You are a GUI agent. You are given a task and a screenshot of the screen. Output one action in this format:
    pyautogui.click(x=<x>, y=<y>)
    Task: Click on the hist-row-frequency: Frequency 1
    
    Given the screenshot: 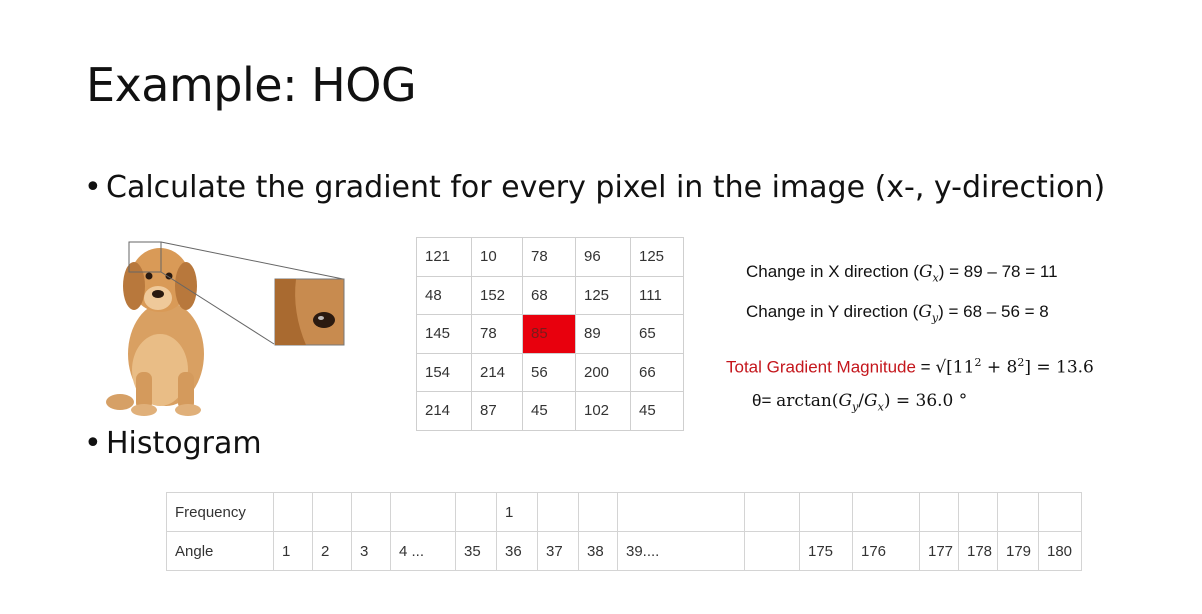 What is the action you would take?
    pyautogui.click(x=624, y=512)
    